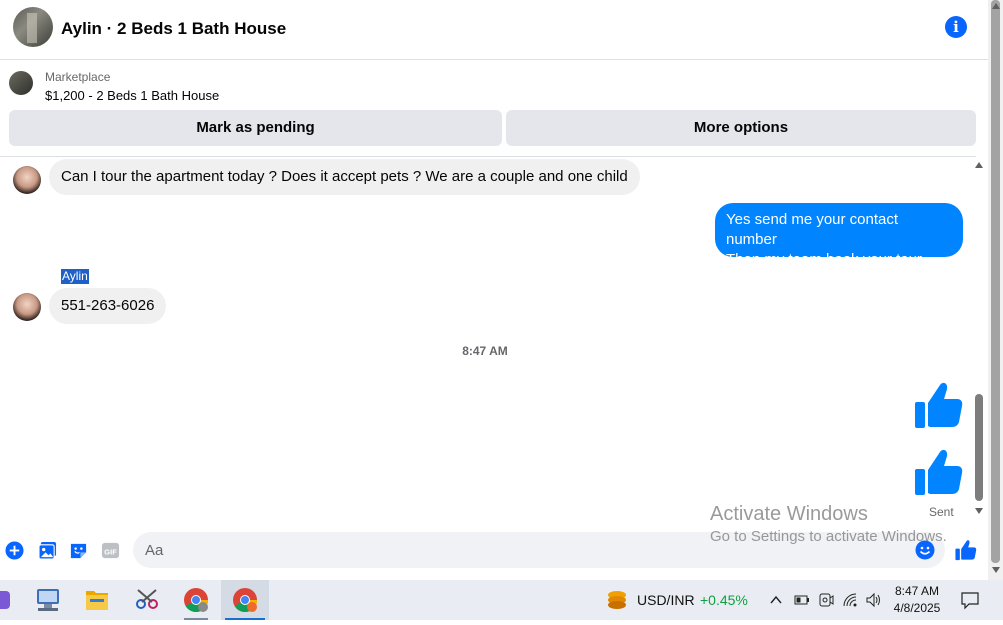  I want to click on more-options-button: More options, so click(741, 128).